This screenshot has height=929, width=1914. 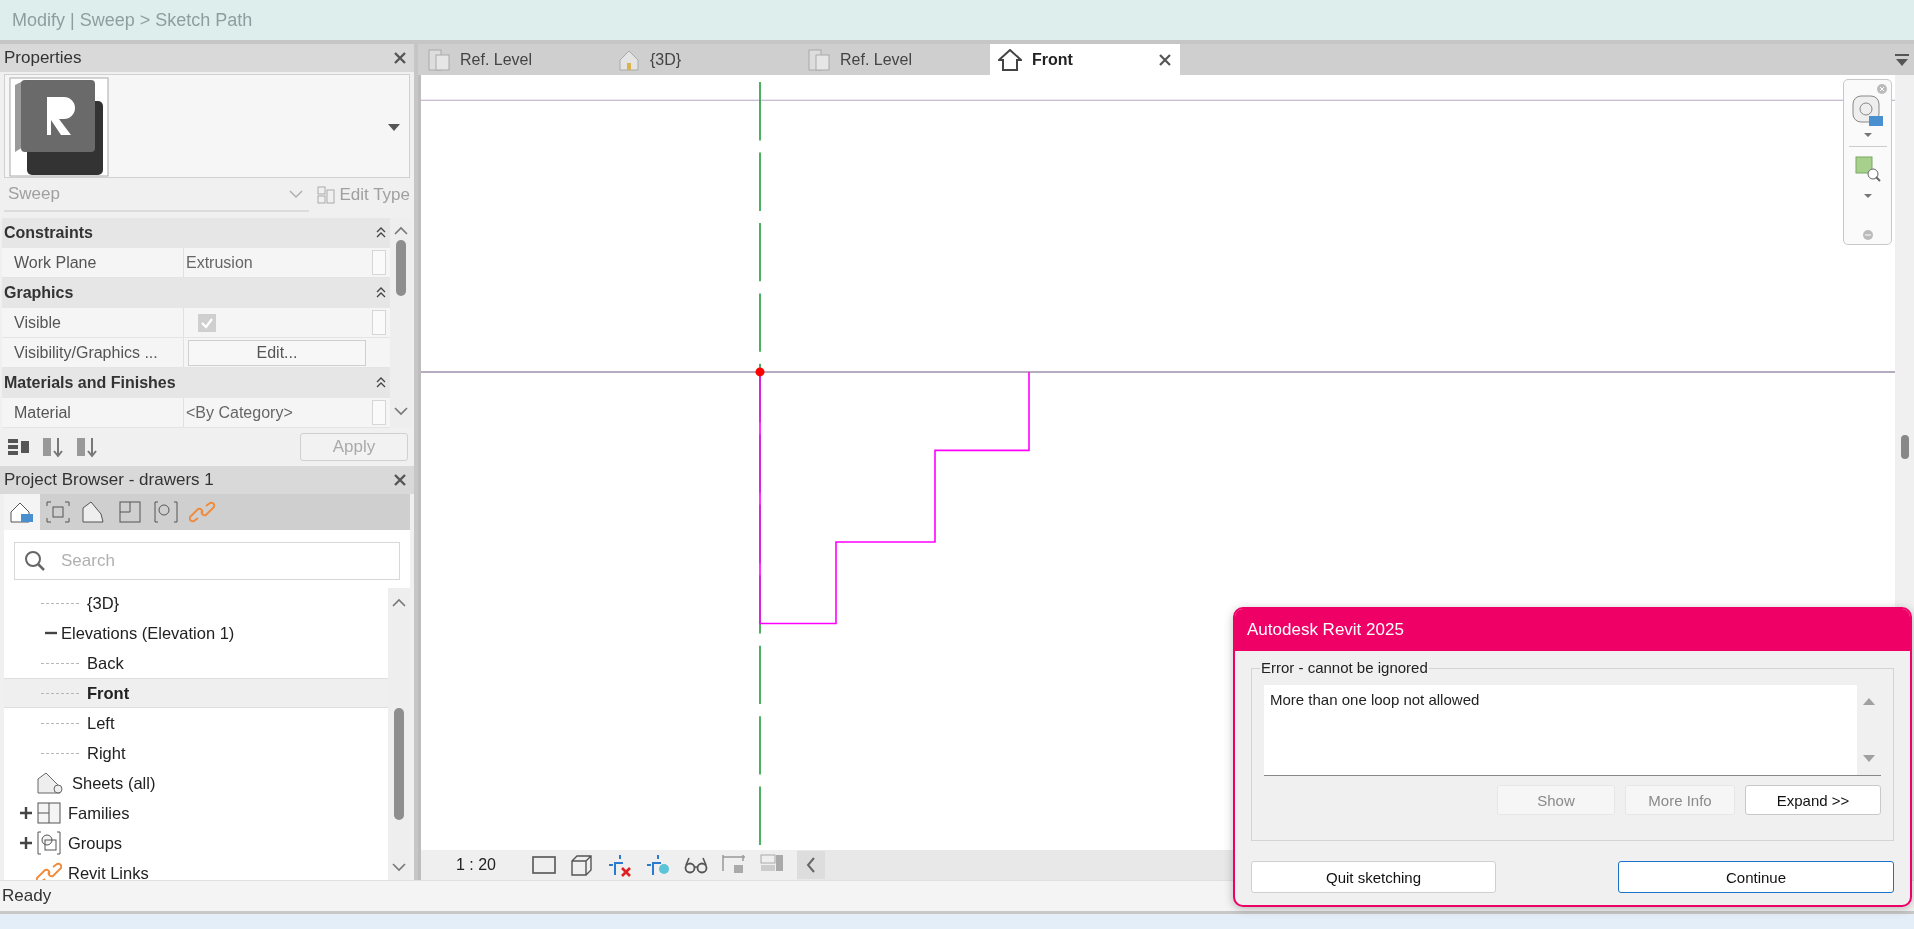 What do you see at coordinates (105, 663) in the screenshot?
I see `tree-item-label: Back` at bounding box center [105, 663].